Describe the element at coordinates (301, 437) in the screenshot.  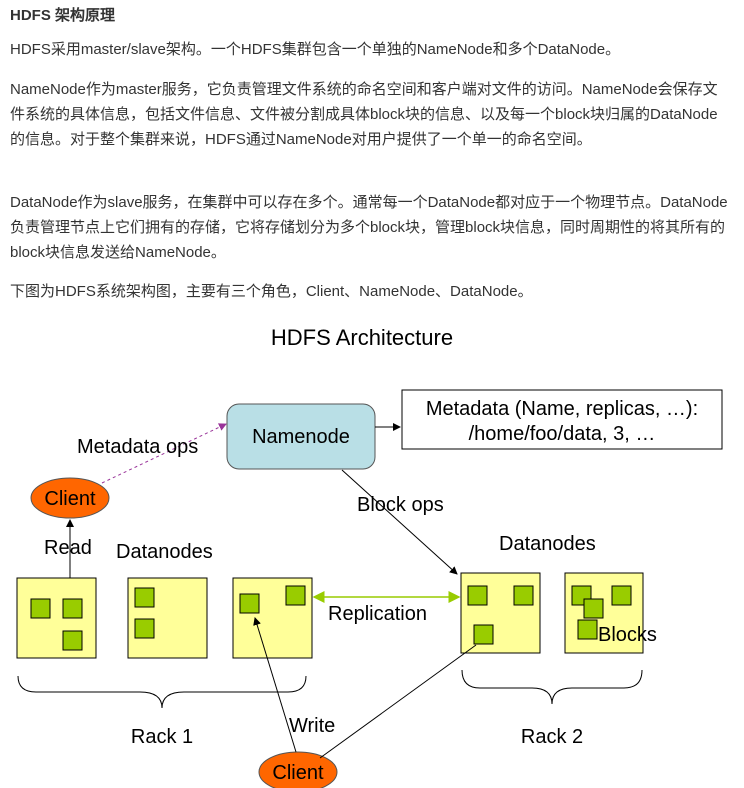
I see `namenode-label: Namenode` at that location.